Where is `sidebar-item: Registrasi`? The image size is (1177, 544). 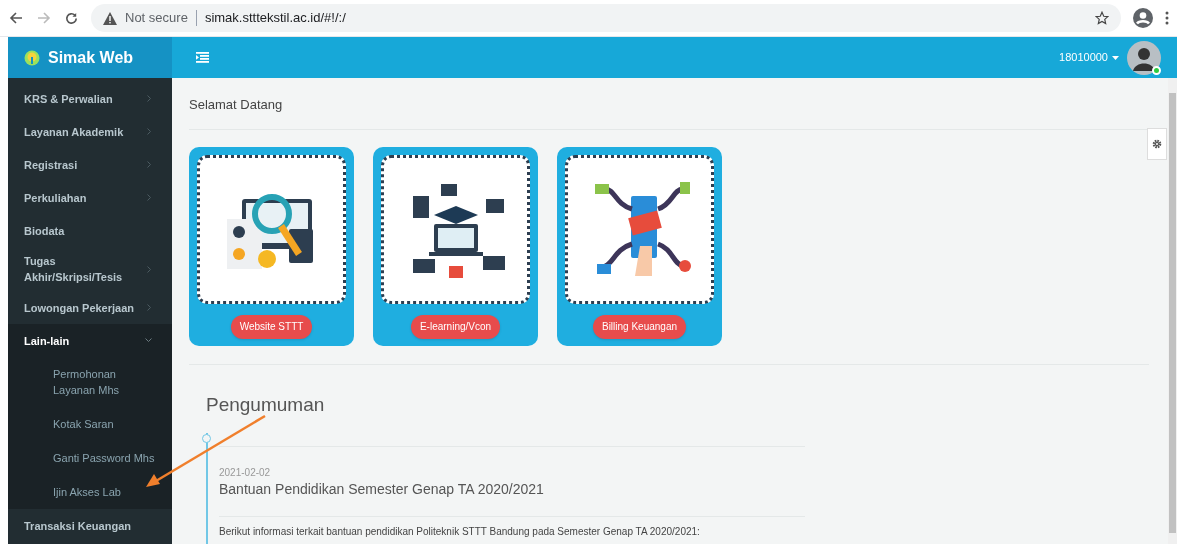
sidebar-item: Registrasi is located at coordinates (90, 164).